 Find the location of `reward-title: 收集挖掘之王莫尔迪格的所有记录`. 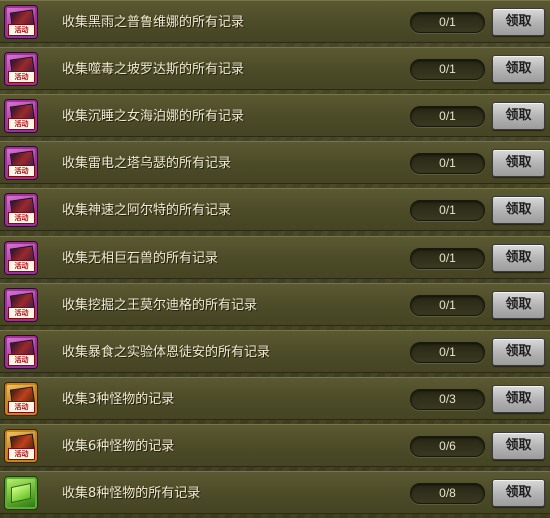

reward-title: 收集挖掘之王莫尔迪格的所有记录 is located at coordinates (160, 305).